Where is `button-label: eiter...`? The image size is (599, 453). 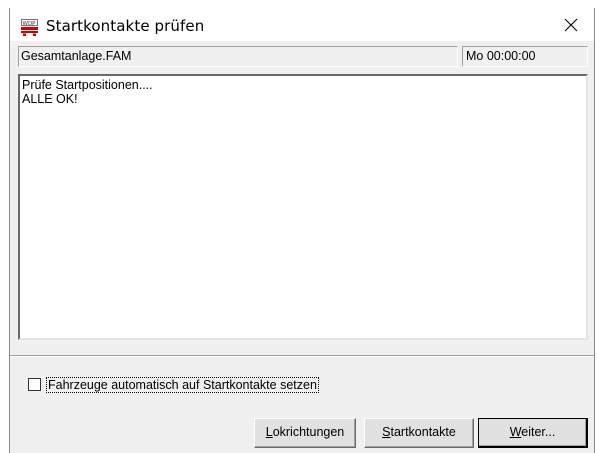
button-label: eiter... is located at coordinates (538, 432).